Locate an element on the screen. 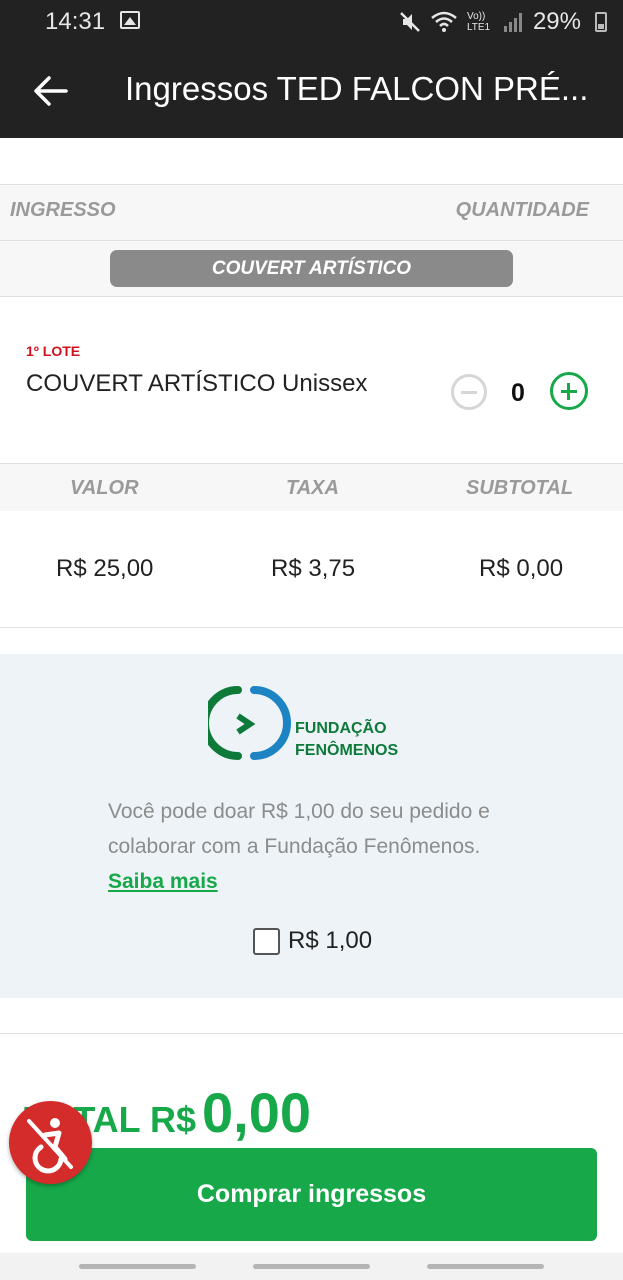 The height and width of the screenshot is (1280, 623). network-type: Vo)) LTE1 is located at coordinates (478, 22).